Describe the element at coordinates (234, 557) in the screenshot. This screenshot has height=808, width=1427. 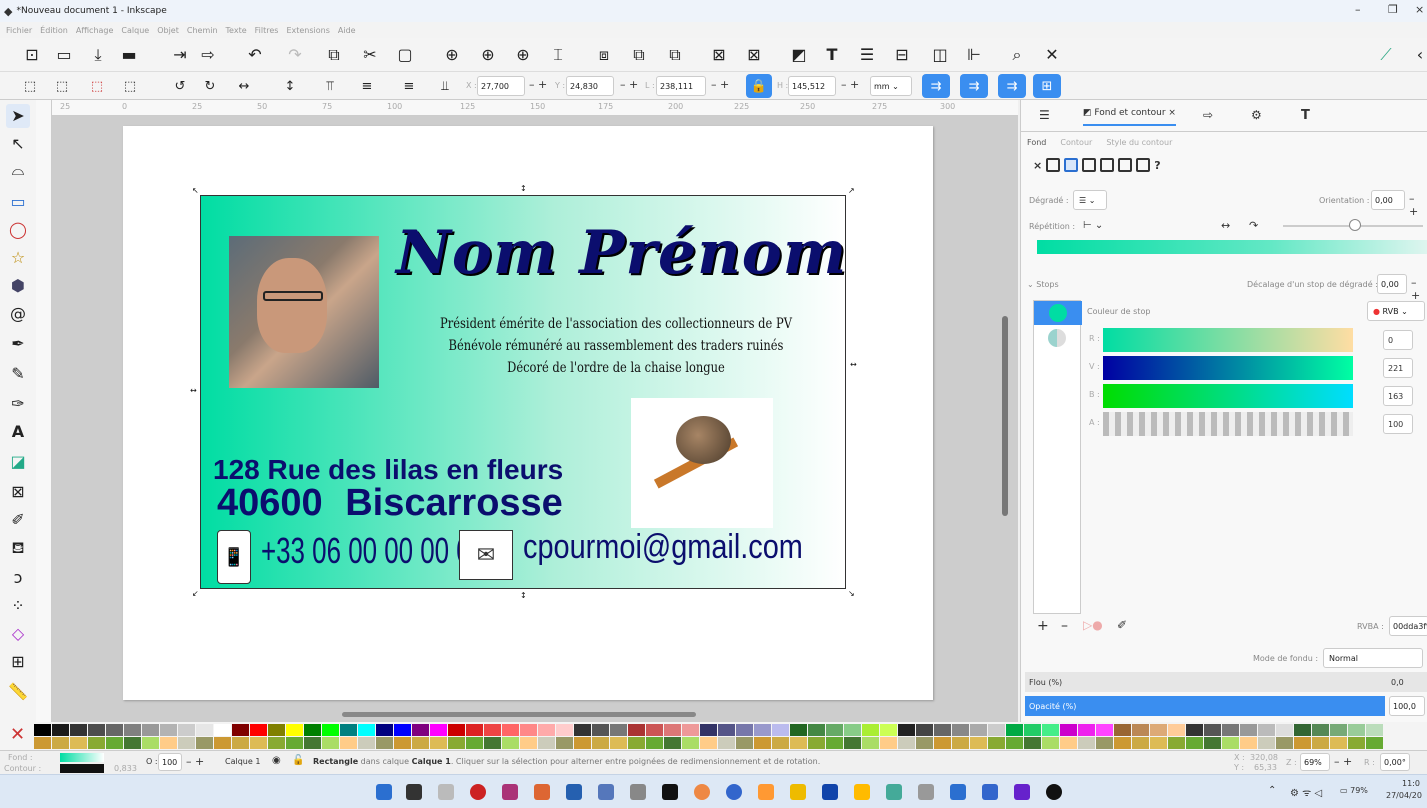
I see `phone-icon: 📱` at that location.